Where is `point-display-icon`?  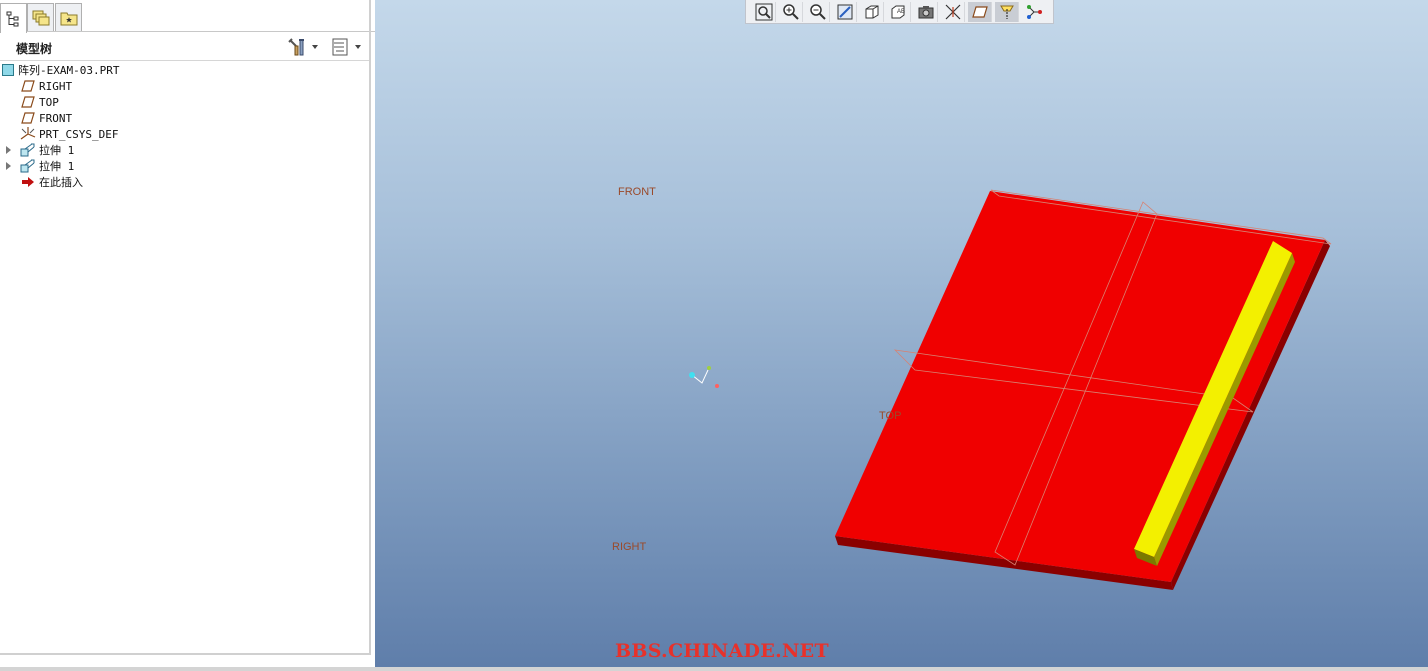
point-display-icon is located at coordinates (1034, 11).